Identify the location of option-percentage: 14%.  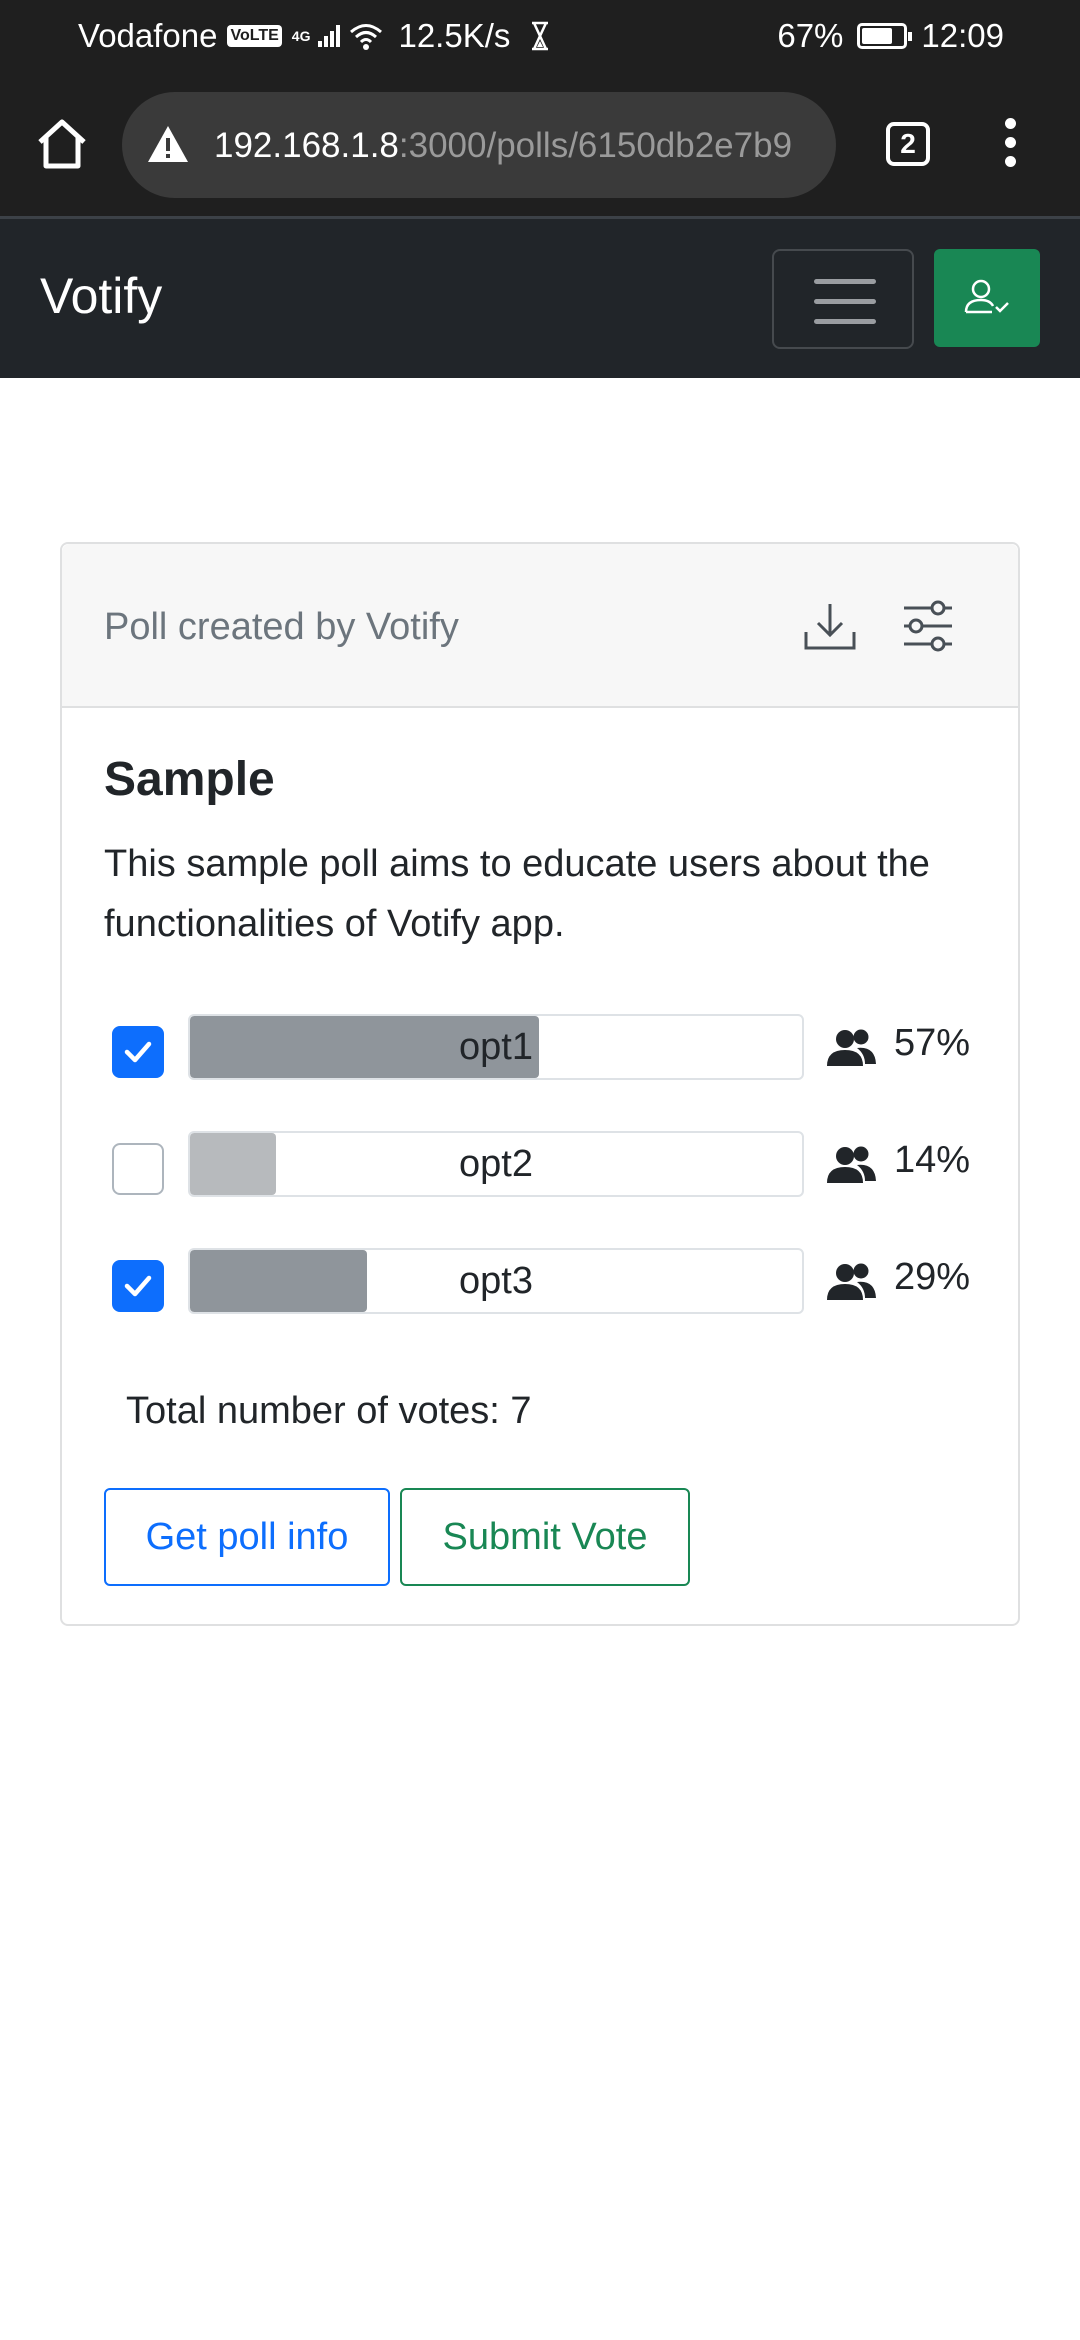
(932, 1160).